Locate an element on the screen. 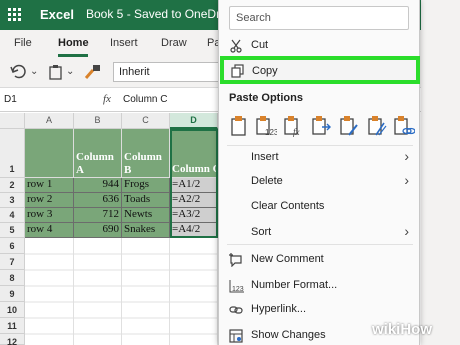  menu-label-insert: Insert is located at coordinates (265, 157).